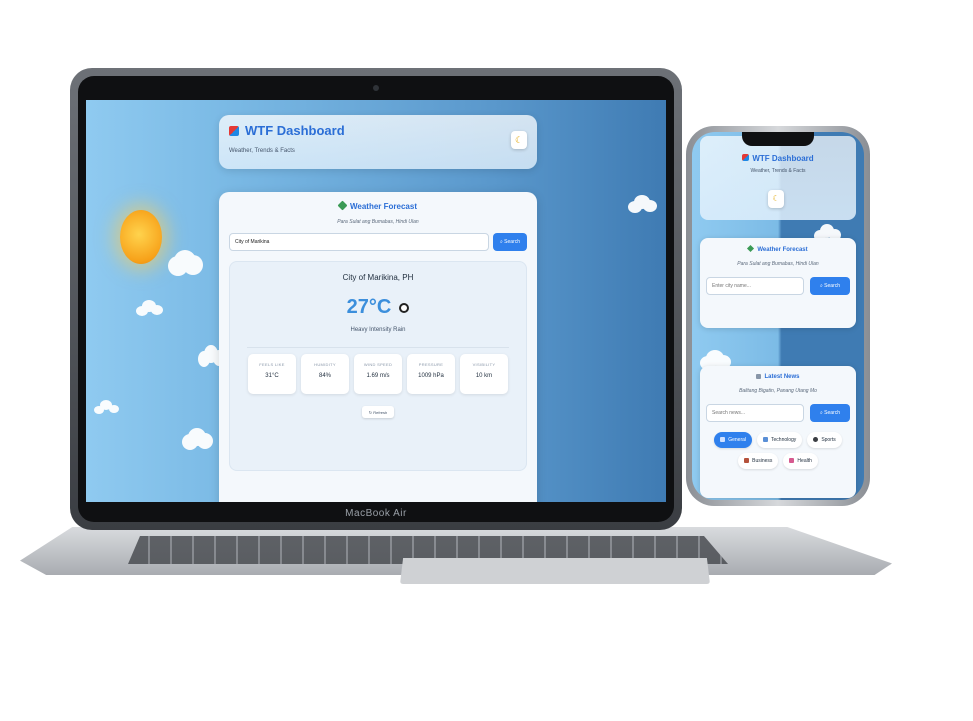 The width and height of the screenshot is (973, 721). I want to click on news-title: Latest News, so click(778, 377).